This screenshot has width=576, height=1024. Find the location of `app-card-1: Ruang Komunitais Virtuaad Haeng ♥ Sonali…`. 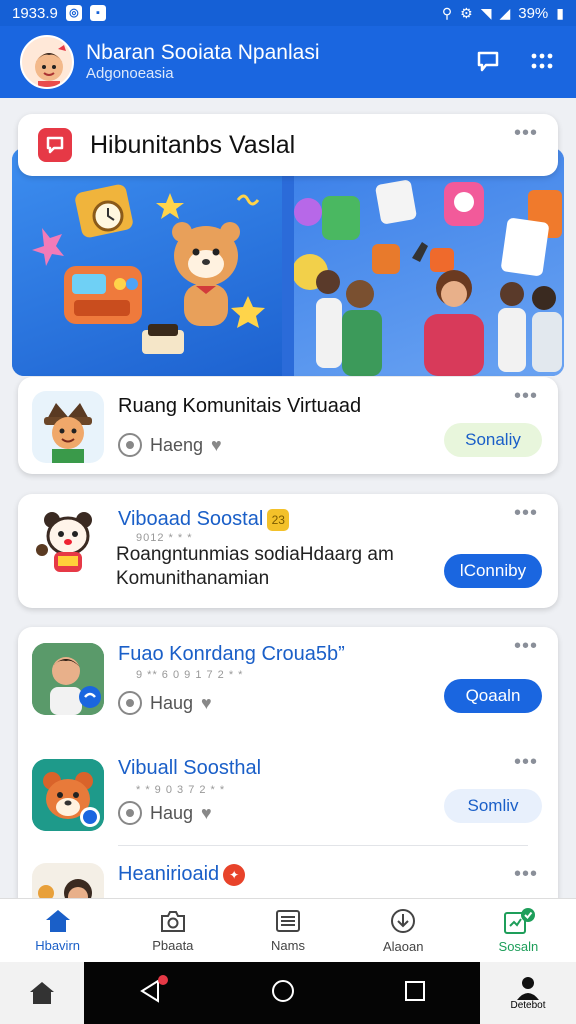

app-card-1: Ruang Komunitais Virtuaad Haeng ♥ Sonali… is located at coordinates (288, 425).